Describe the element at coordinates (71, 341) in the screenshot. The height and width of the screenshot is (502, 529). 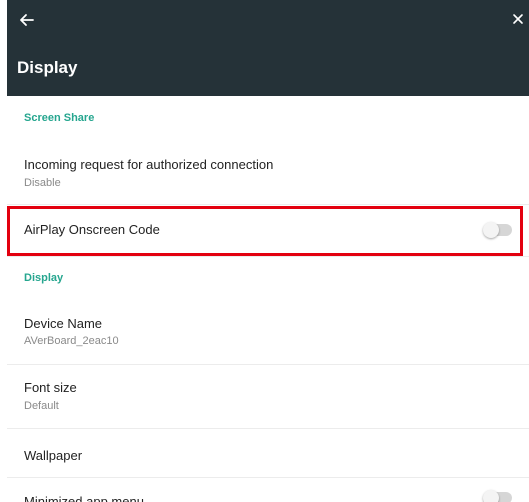
I see `device-name-value: AVerBoard_2eac10` at that location.